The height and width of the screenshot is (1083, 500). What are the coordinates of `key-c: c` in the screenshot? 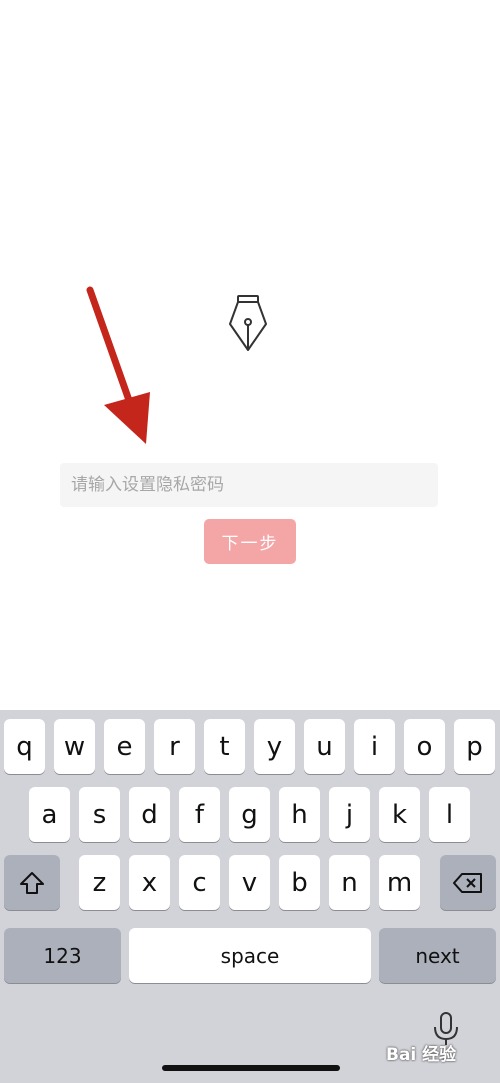 It's located at (199, 882).